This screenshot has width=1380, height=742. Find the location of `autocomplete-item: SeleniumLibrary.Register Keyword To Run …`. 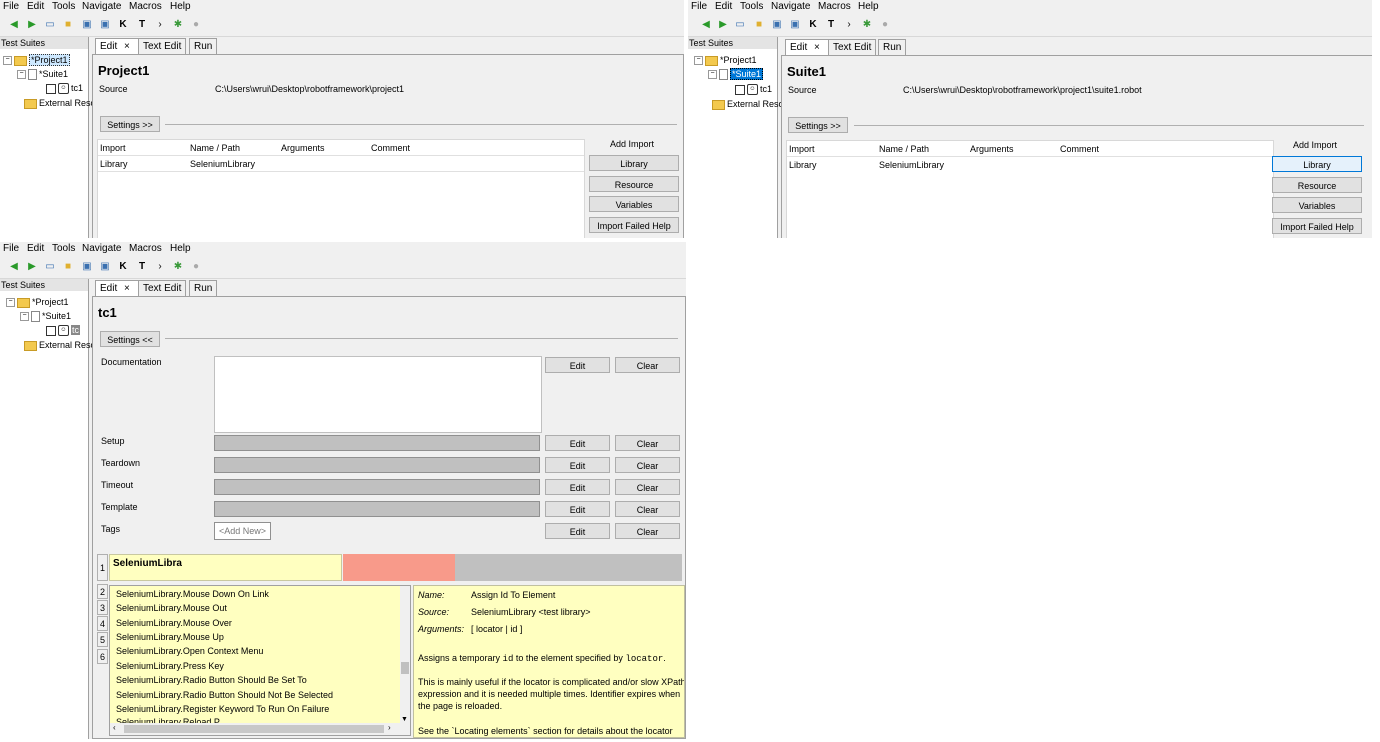

autocomplete-item: SeleniumLibrary.Register Keyword To Run … is located at coordinates (222, 709).